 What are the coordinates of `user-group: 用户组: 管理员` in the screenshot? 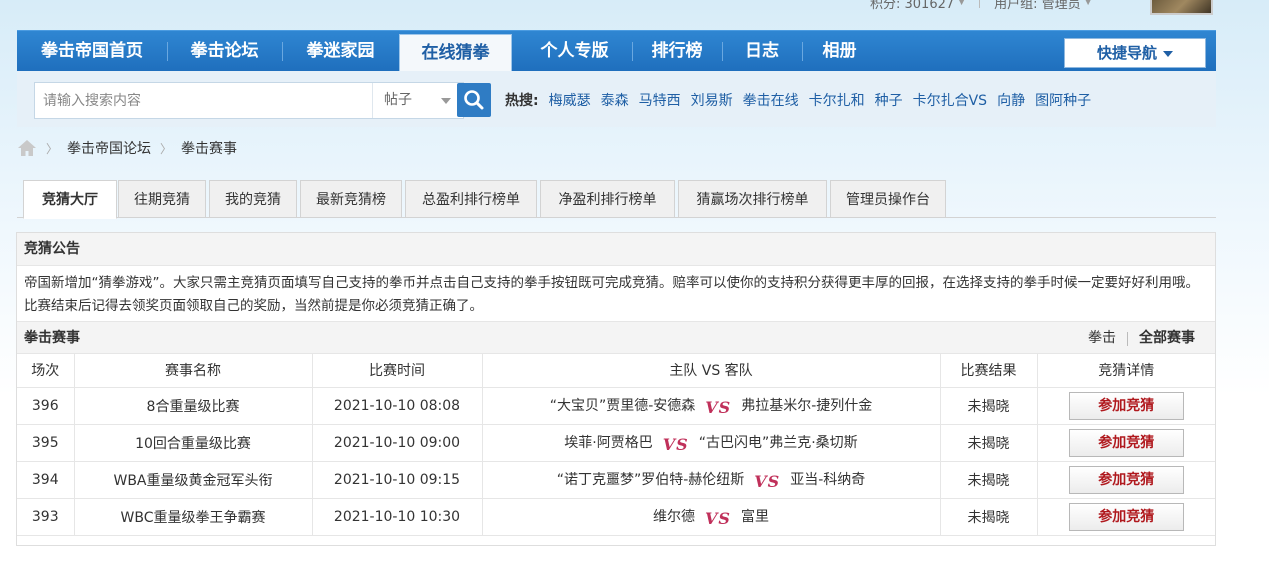 It's located at (1037, 6).